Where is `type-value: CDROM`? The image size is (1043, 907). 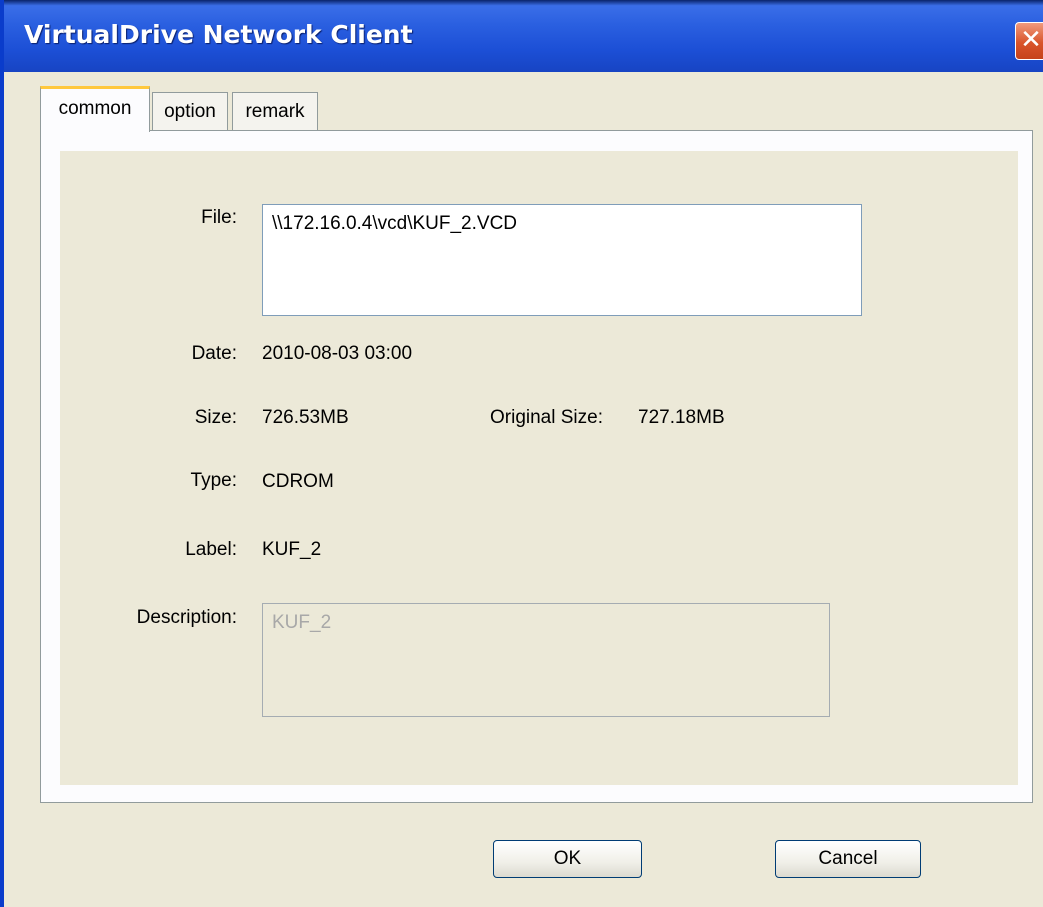 type-value: CDROM is located at coordinates (298, 481).